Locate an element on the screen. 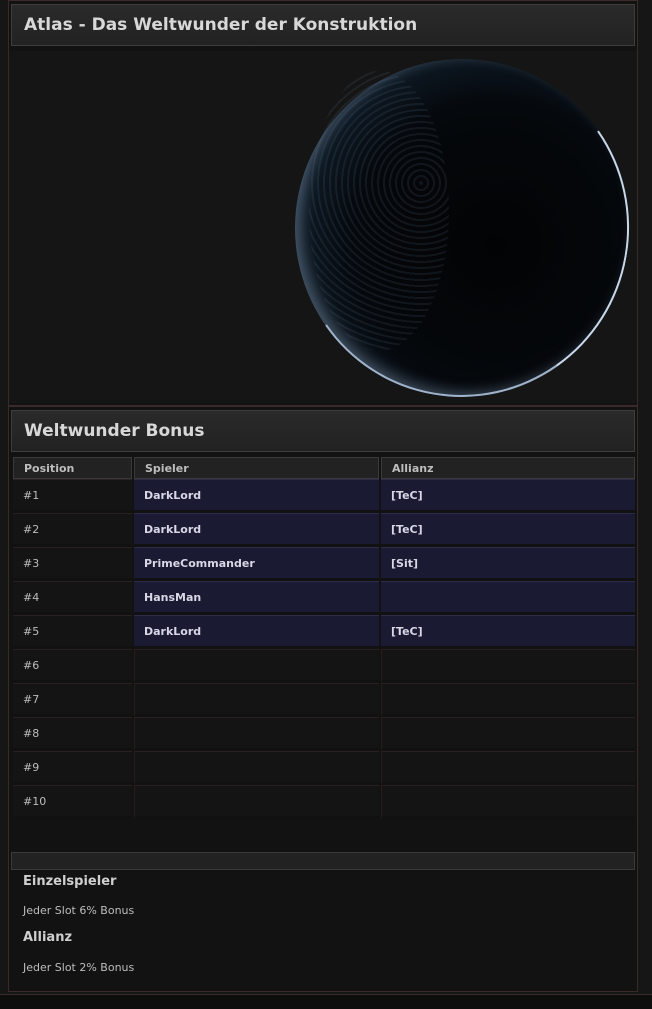  table-row: #9 is located at coordinates (324, 768).